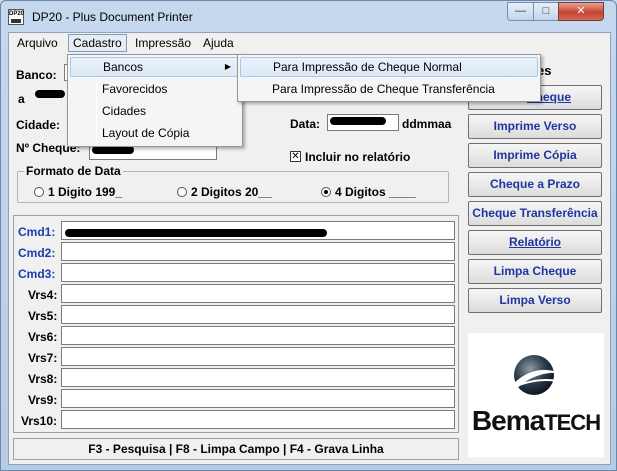 Image resolution: width=617 pixels, height=471 pixels. Describe the element at coordinates (358, 157) in the screenshot. I see `checkbox-label: Incluir no relatório` at that location.